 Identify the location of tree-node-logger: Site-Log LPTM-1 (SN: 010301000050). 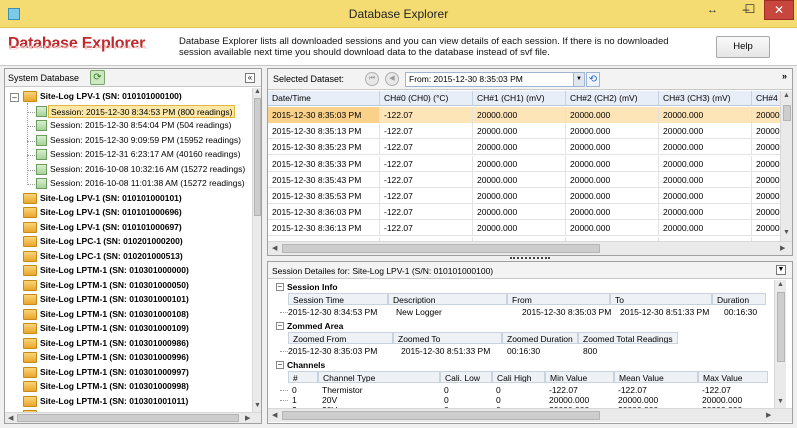
(114, 285).